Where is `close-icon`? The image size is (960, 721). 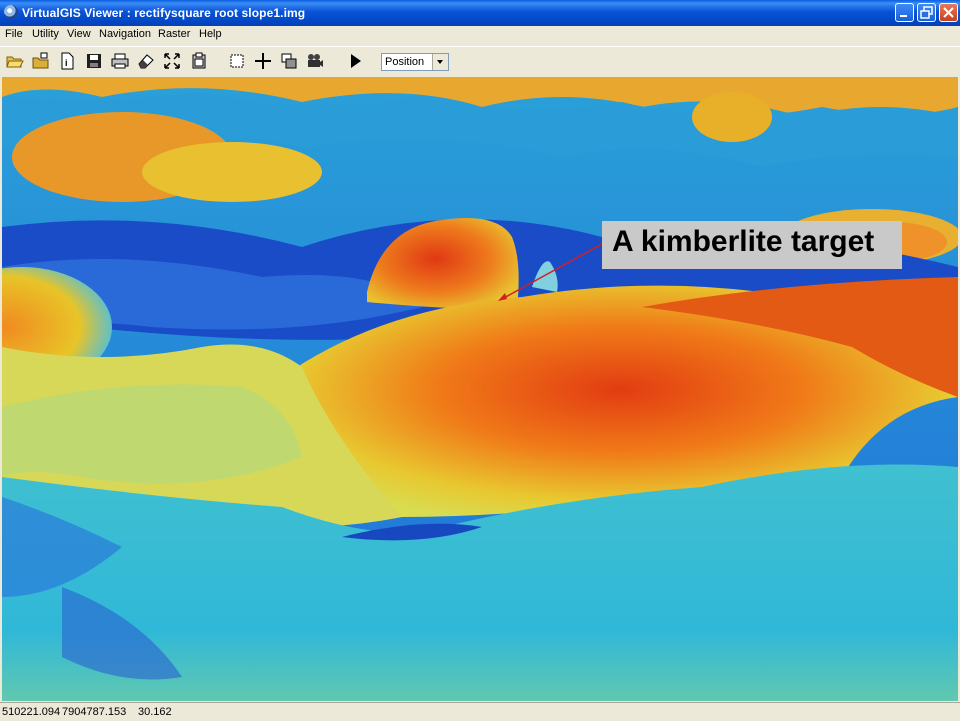
close-icon is located at coordinates (948, 12).